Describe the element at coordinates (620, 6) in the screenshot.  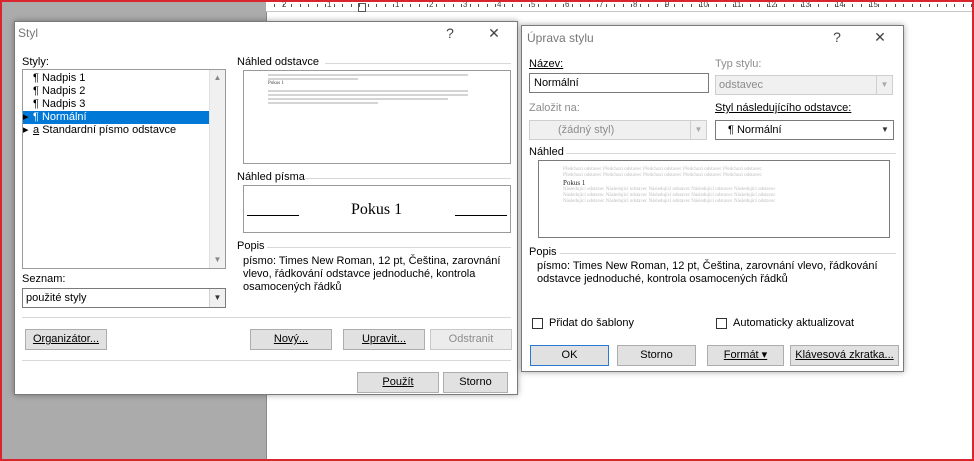
I see `horizontal-ruler: 2 1 1 2 3 4 5 6 7 8 9 10 11 12 13 14 15` at that location.